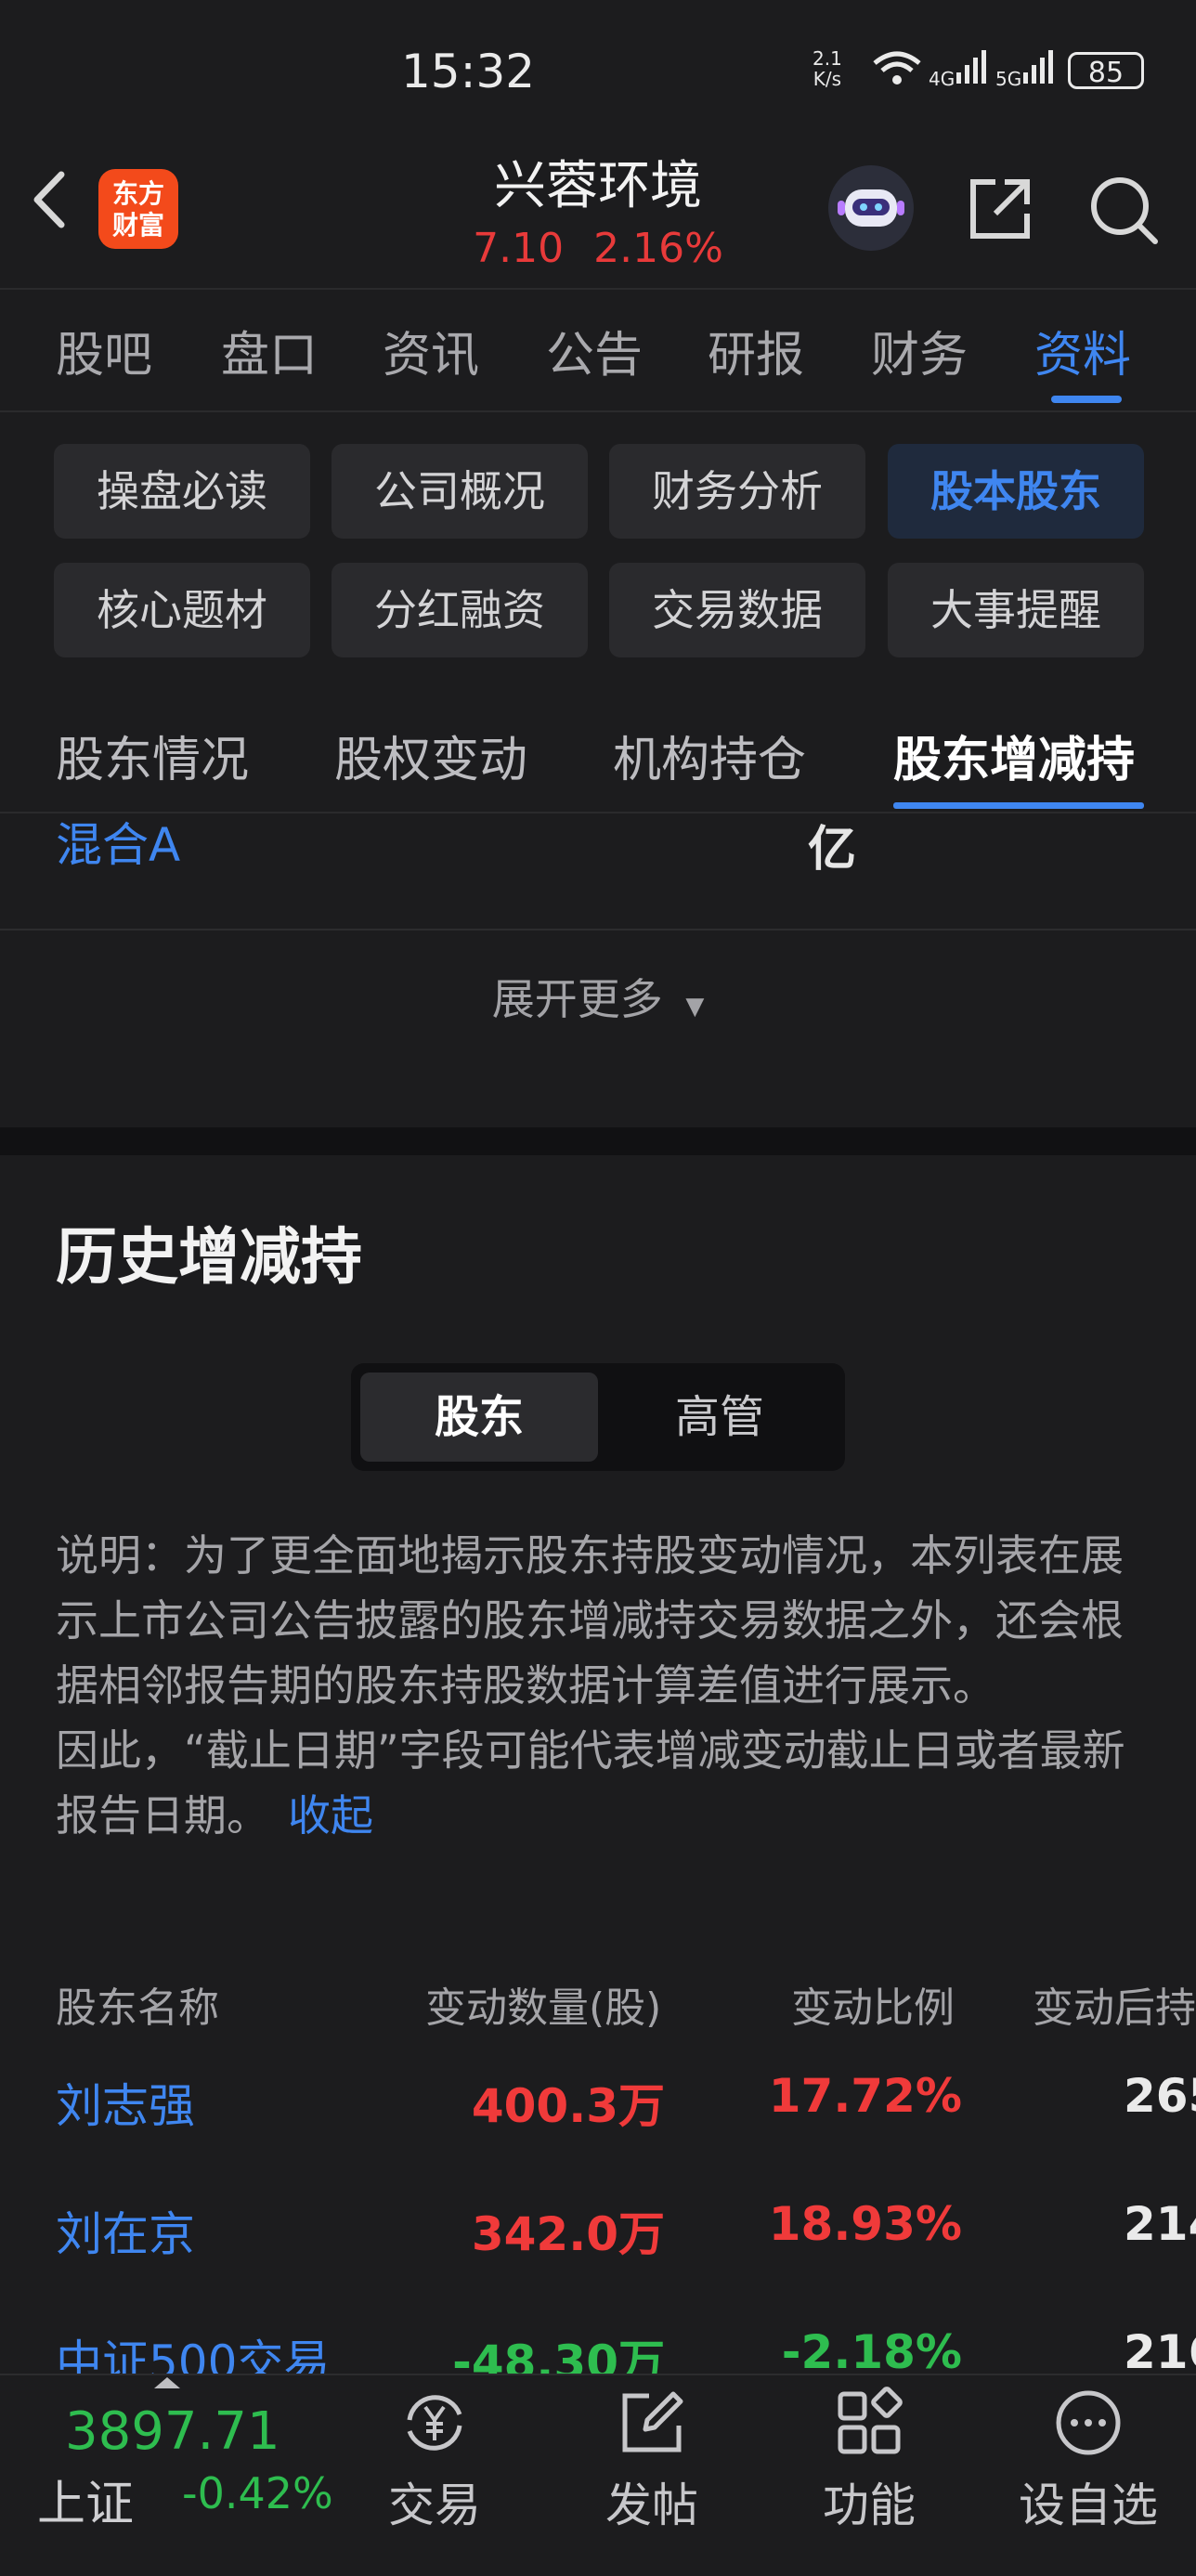  I want to click on net-speed: 2.1 K/s, so click(827, 69).